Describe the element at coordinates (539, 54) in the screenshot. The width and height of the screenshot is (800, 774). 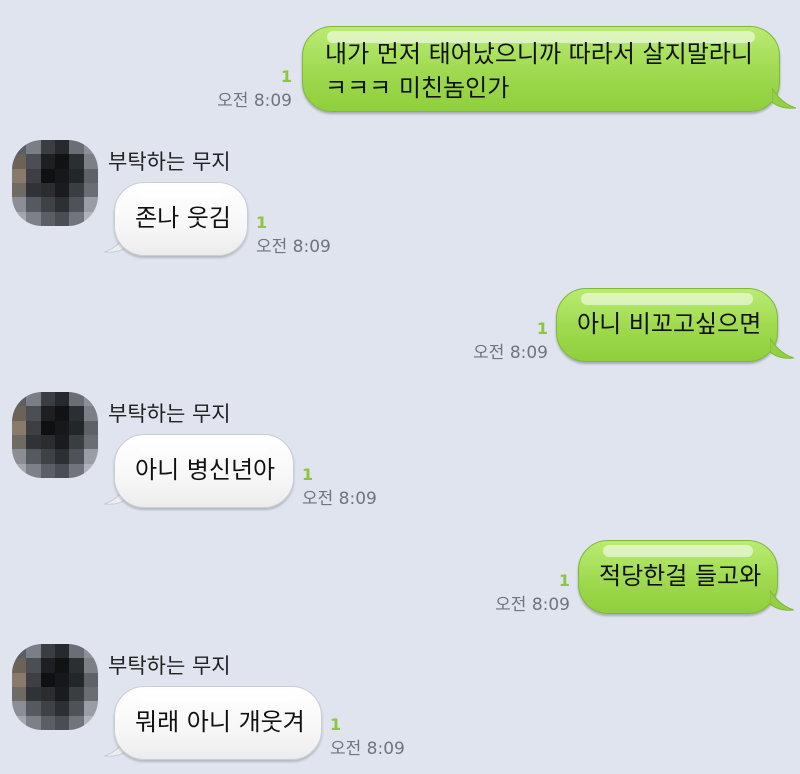
I see `message-text-line: 내가 먼저 태어났으니까 따라서 살지말라니` at that location.